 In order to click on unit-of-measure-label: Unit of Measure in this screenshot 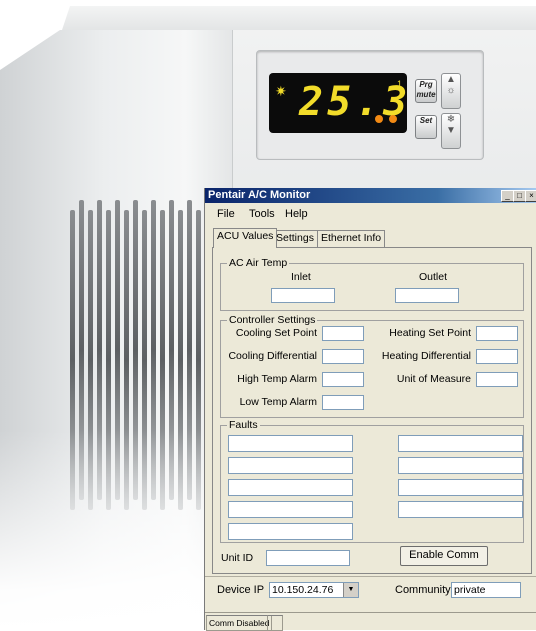, I will do `click(433, 379)`.